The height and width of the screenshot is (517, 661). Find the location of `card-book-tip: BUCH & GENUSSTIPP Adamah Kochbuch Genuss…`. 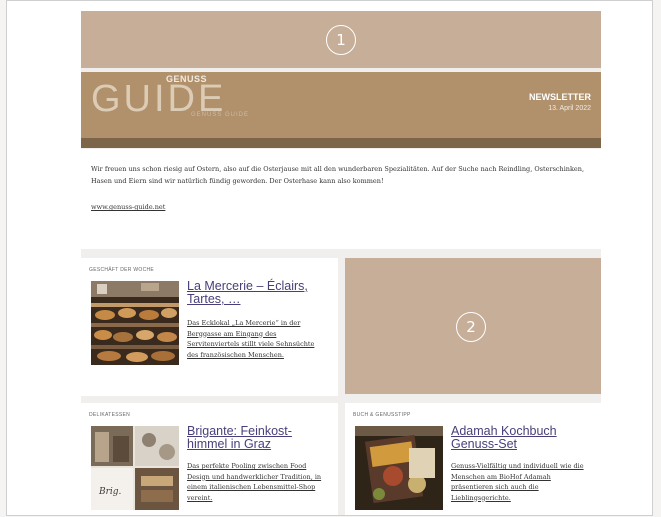

card-book-tip: BUCH & GENUSSTIPP Adamah Kochbuch Genuss… is located at coordinates (473, 459).